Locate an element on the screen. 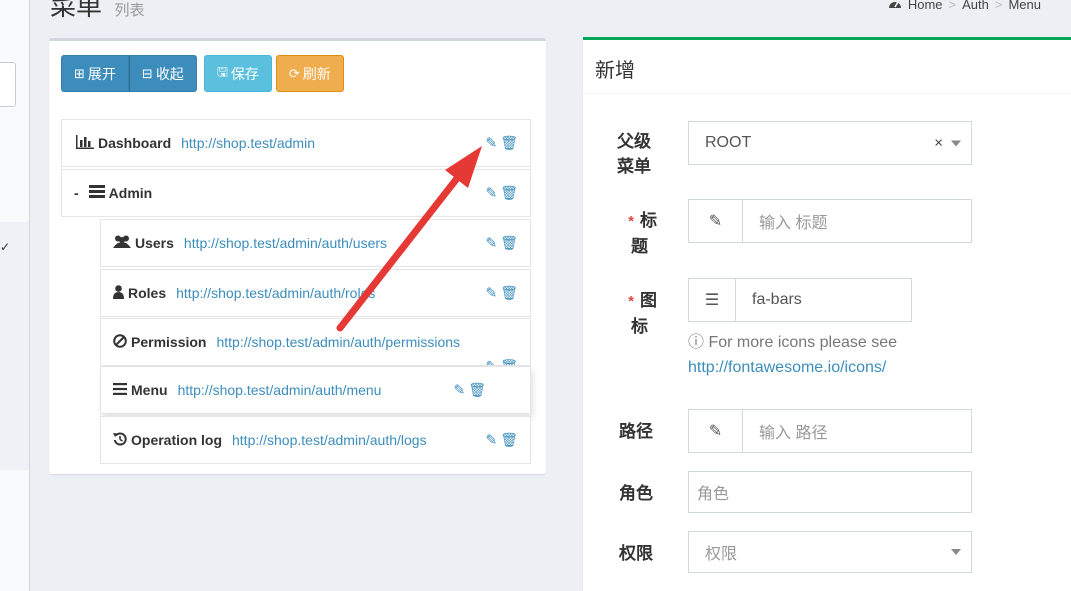  form-title: 新增 is located at coordinates (615, 71).